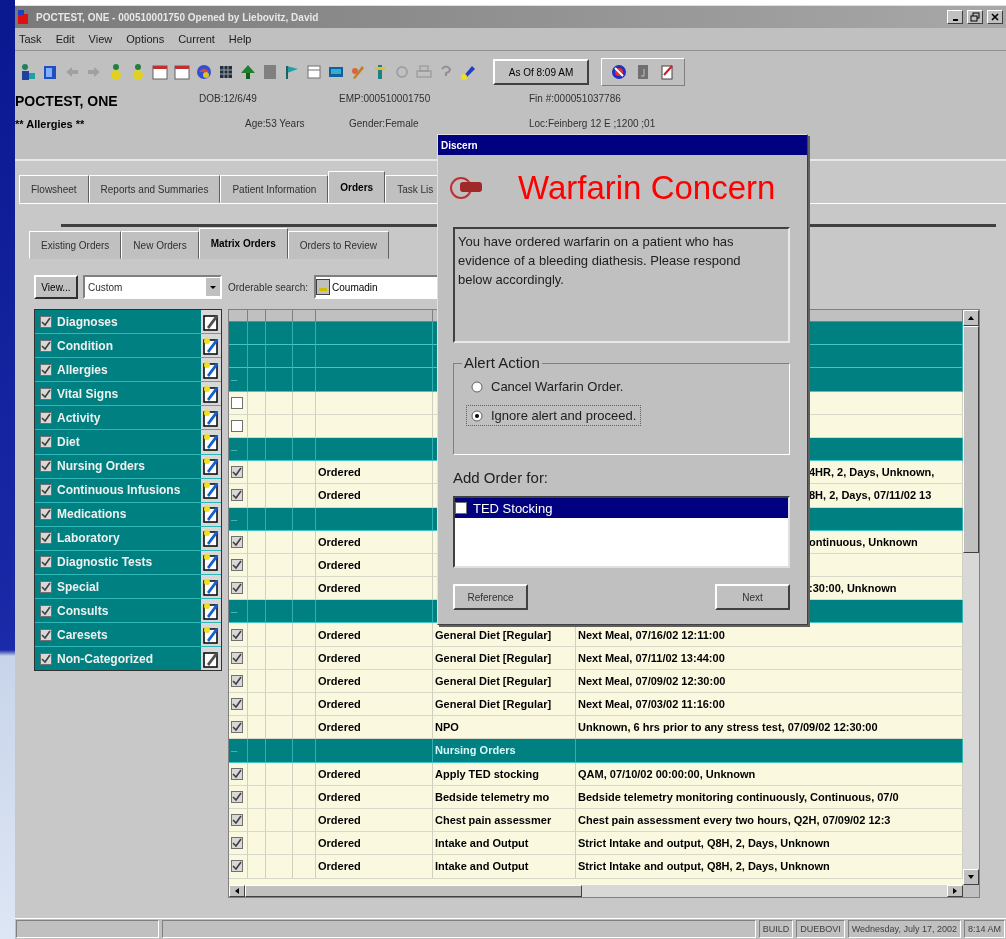  I want to click on right-arrow-icon, so click(955, 891).